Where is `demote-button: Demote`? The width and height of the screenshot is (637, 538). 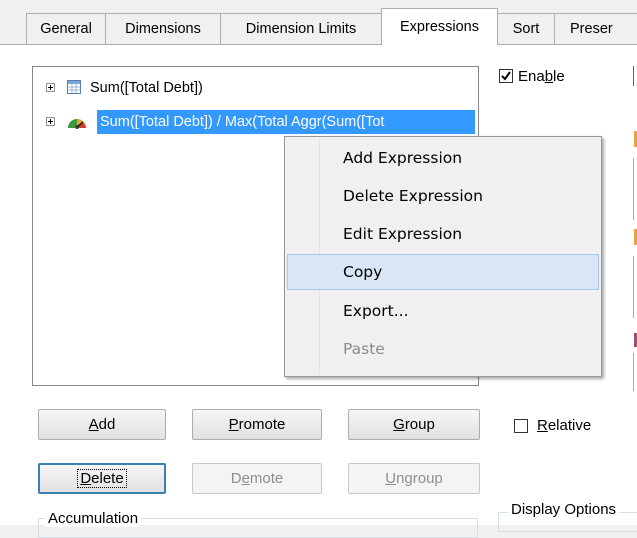 demote-button: Demote is located at coordinates (257, 478).